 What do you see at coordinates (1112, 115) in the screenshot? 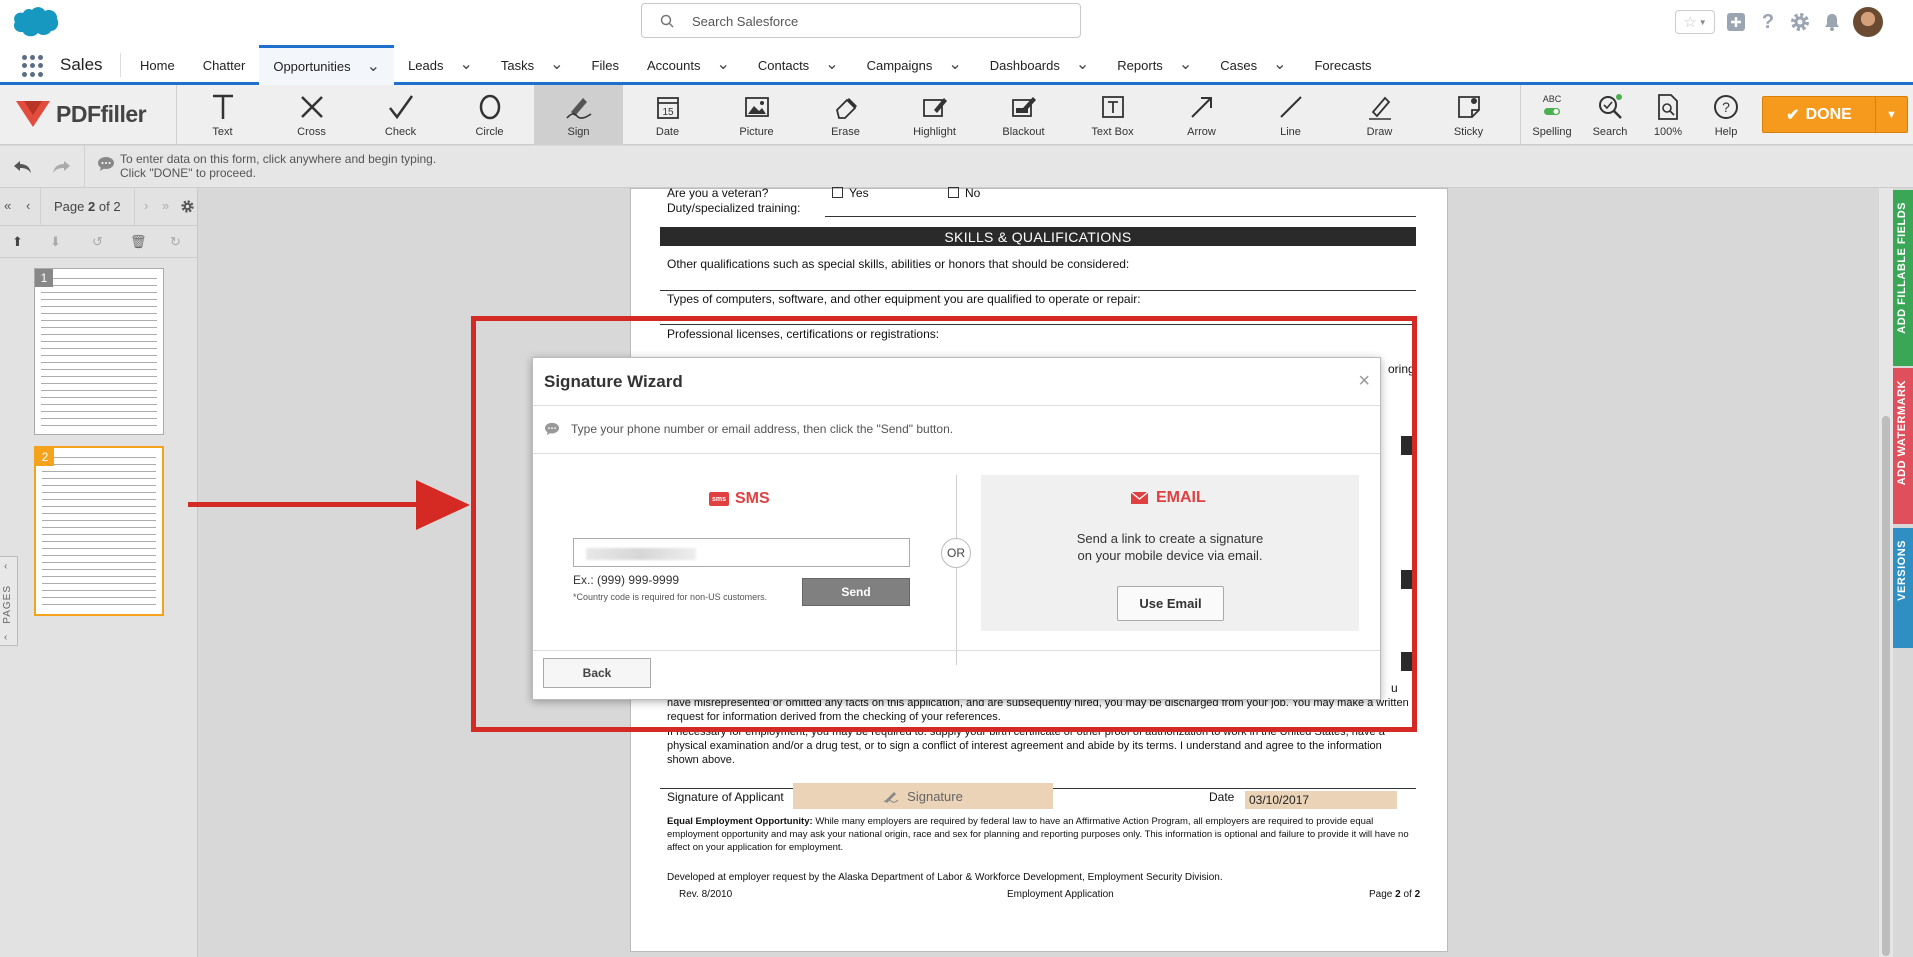
I see `tool-text-box: Text Box` at bounding box center [1112, 115].